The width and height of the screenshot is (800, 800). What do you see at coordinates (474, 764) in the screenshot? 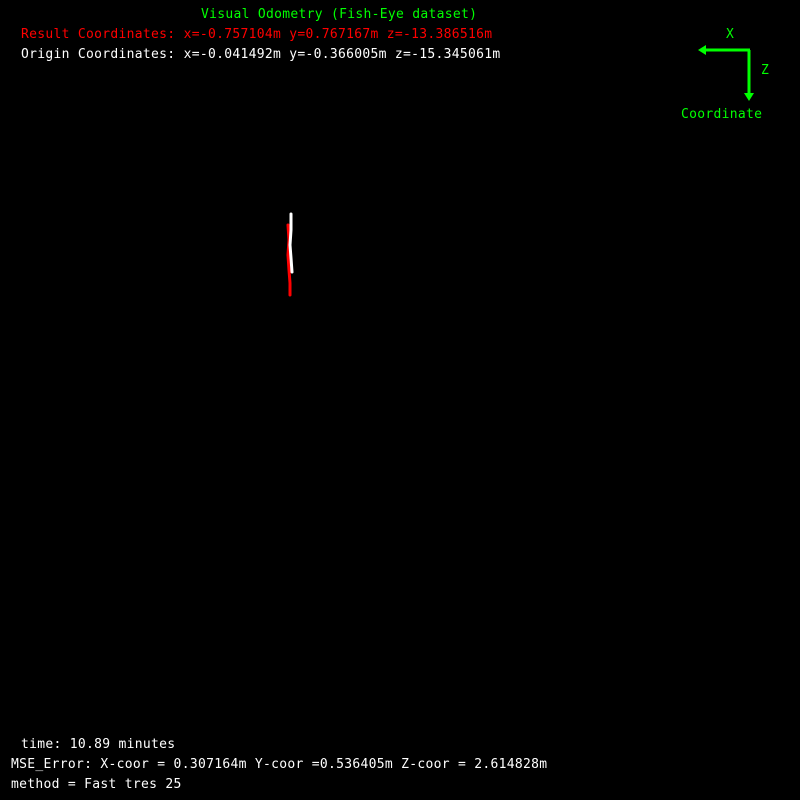
I see `mse-z-value: Z-coor = 2.614828m` at bounding box center [474, 764].